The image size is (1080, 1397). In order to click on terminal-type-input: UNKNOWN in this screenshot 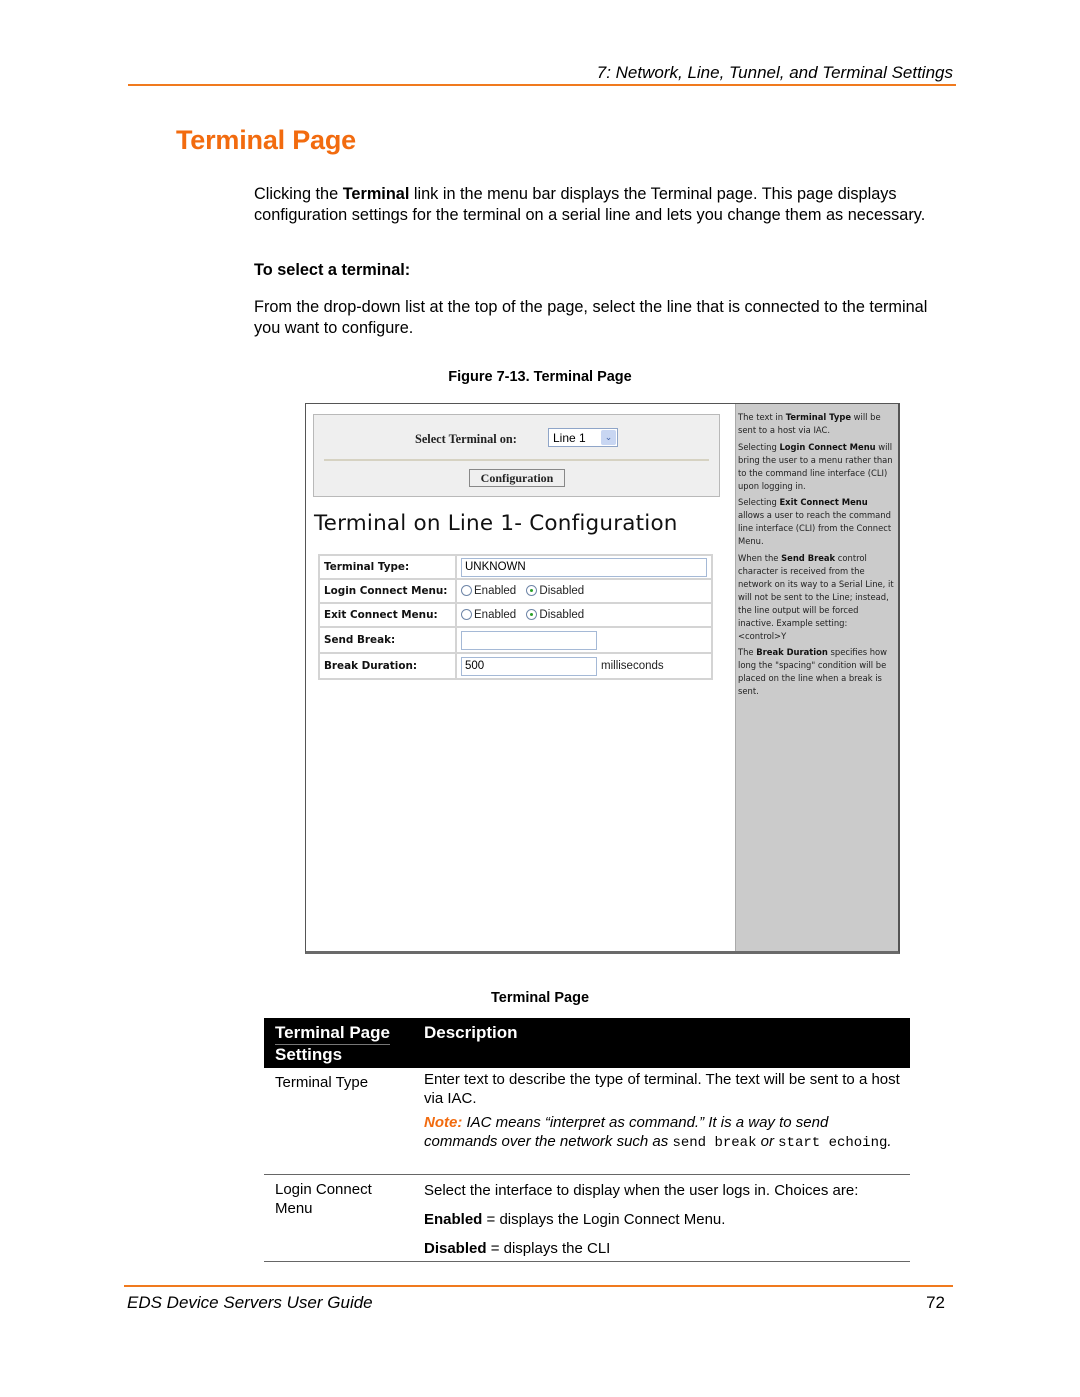, I will do `click(584, 567)`.